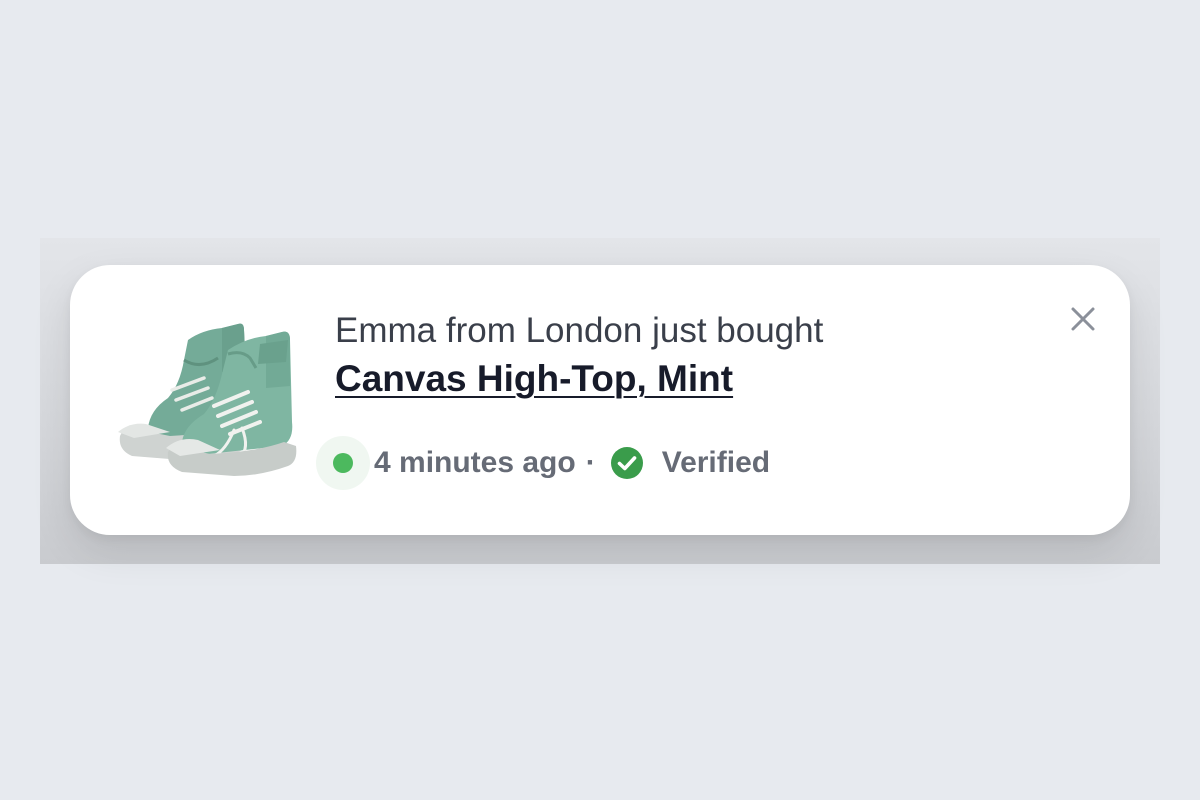  Describe the element at coordinates (475, 462) in the screenshot. I see `time-ago: 4 minutes ago` at that location.